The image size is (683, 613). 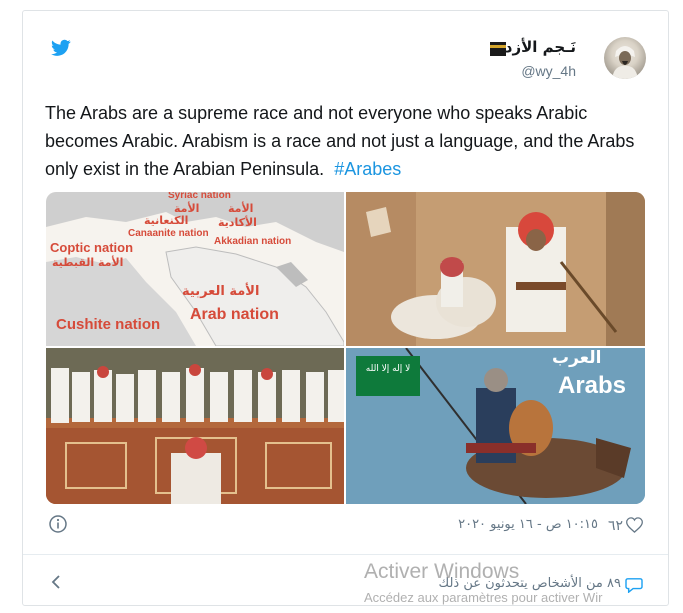 What do you see at coordinates (634, 525) in the screenshot?
I see `heart-icon` at bounding box center [634, 525].